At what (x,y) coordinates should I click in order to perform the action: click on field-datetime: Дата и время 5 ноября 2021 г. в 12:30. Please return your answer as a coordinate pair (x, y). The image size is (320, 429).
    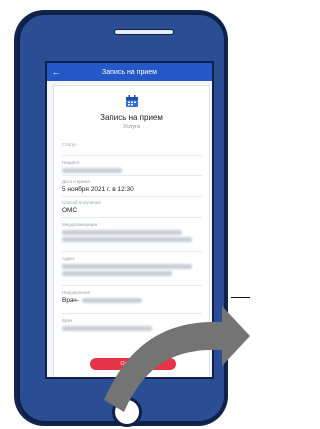
    Looking at the image, I should click on (132, 188).